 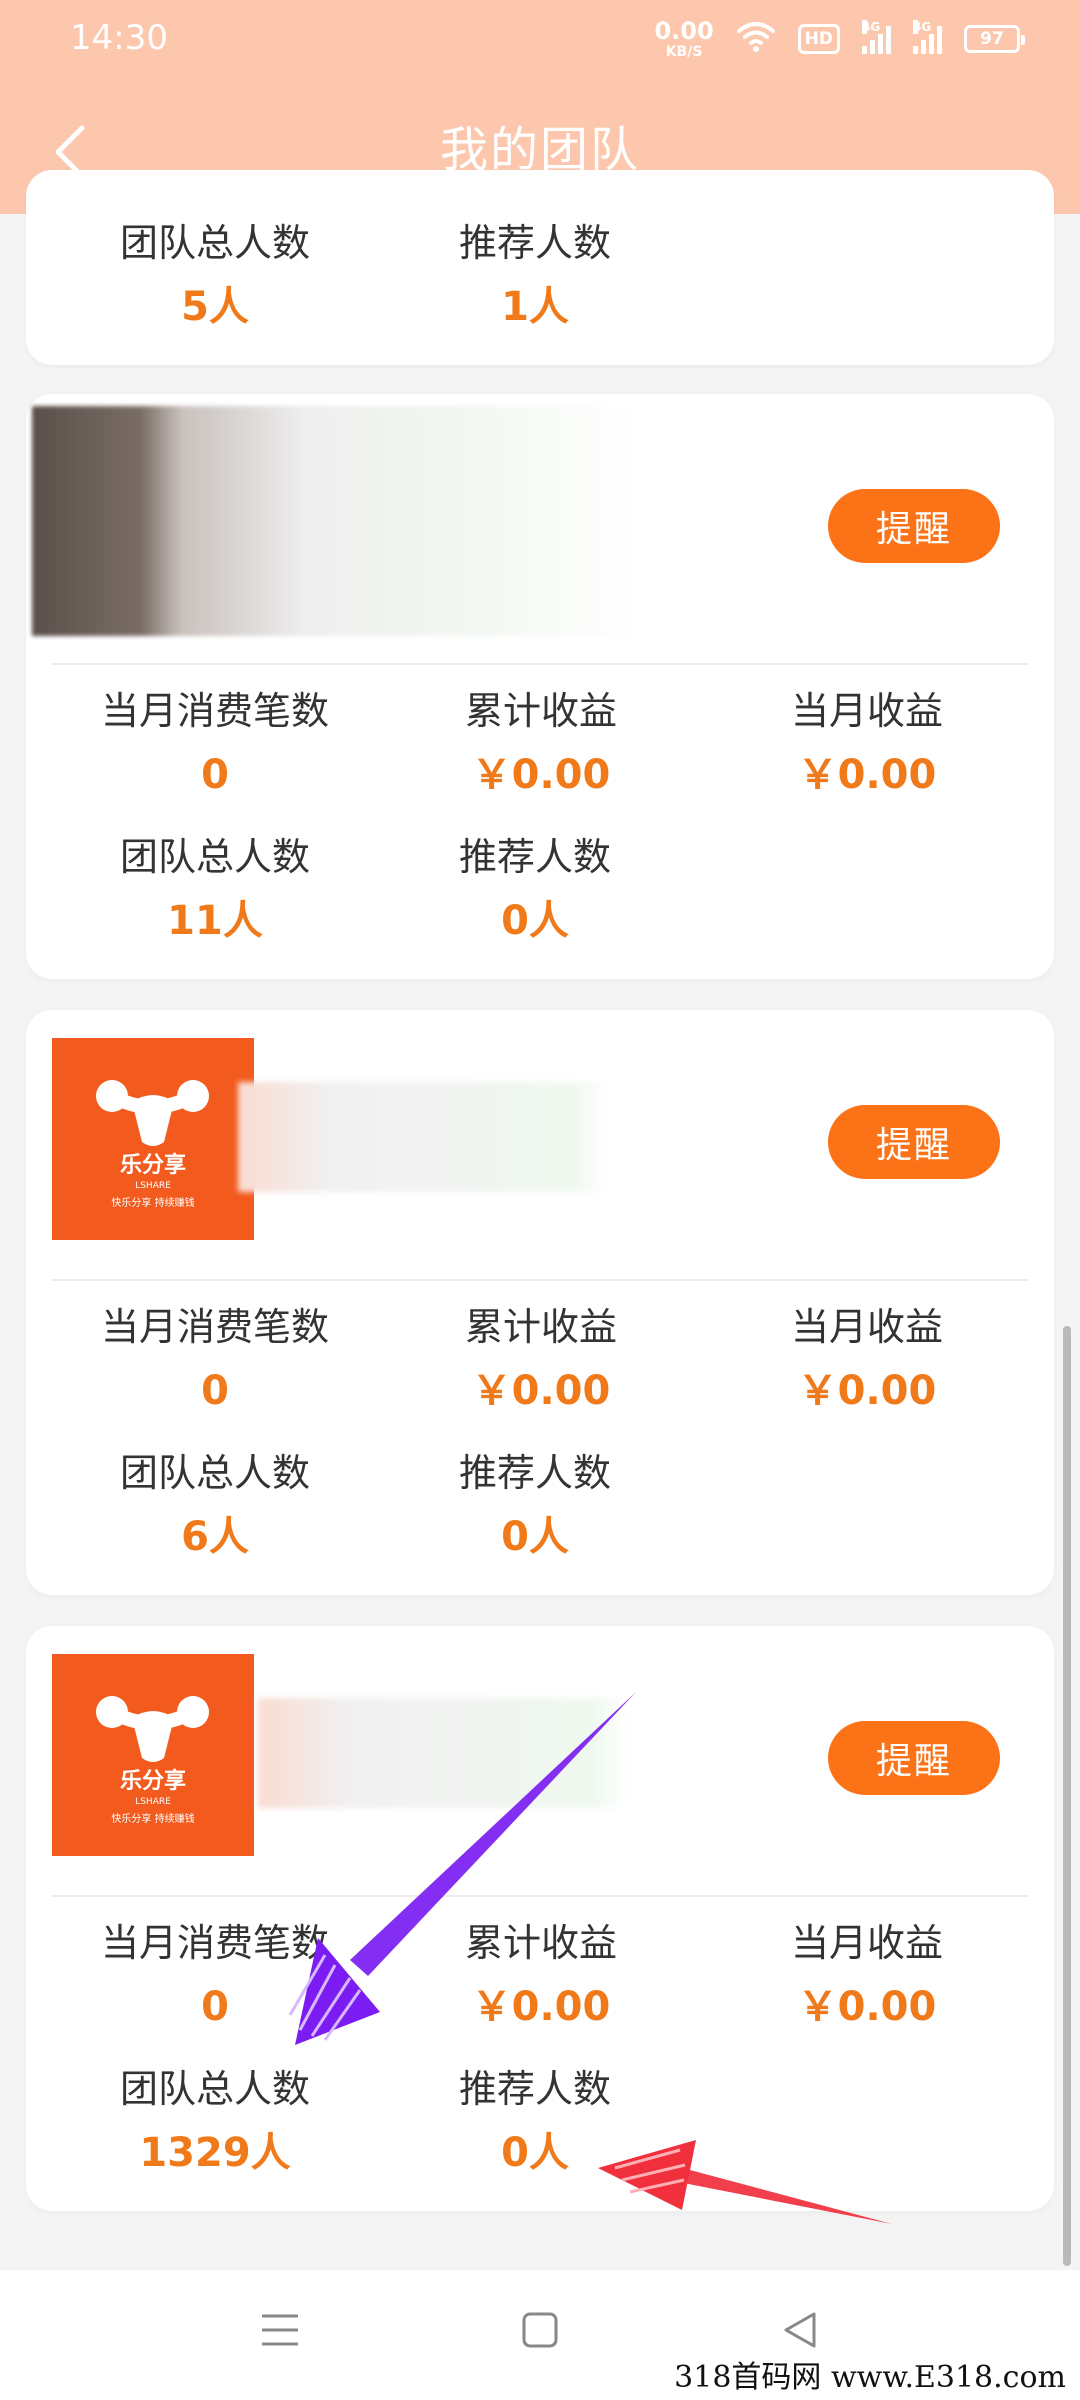 What do you see at coordinates (215, 276) in the screenshot?
I see `team-total-stat: 团队总人数 5人` at bounding box center [215, 276].